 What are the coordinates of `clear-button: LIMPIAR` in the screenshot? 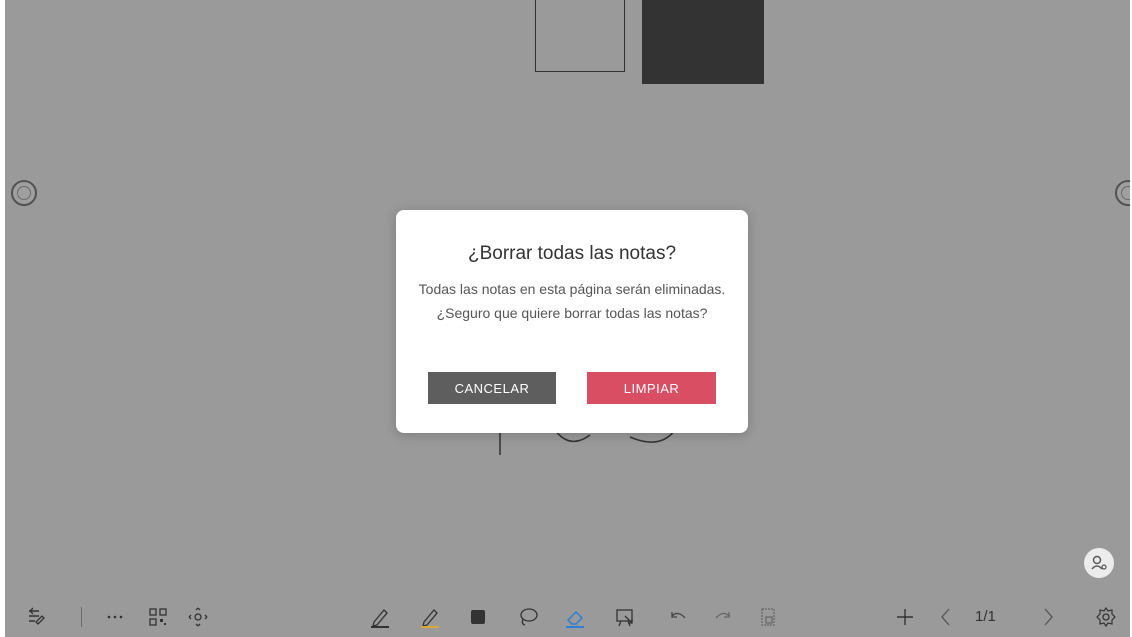 It's located at (651, 388).